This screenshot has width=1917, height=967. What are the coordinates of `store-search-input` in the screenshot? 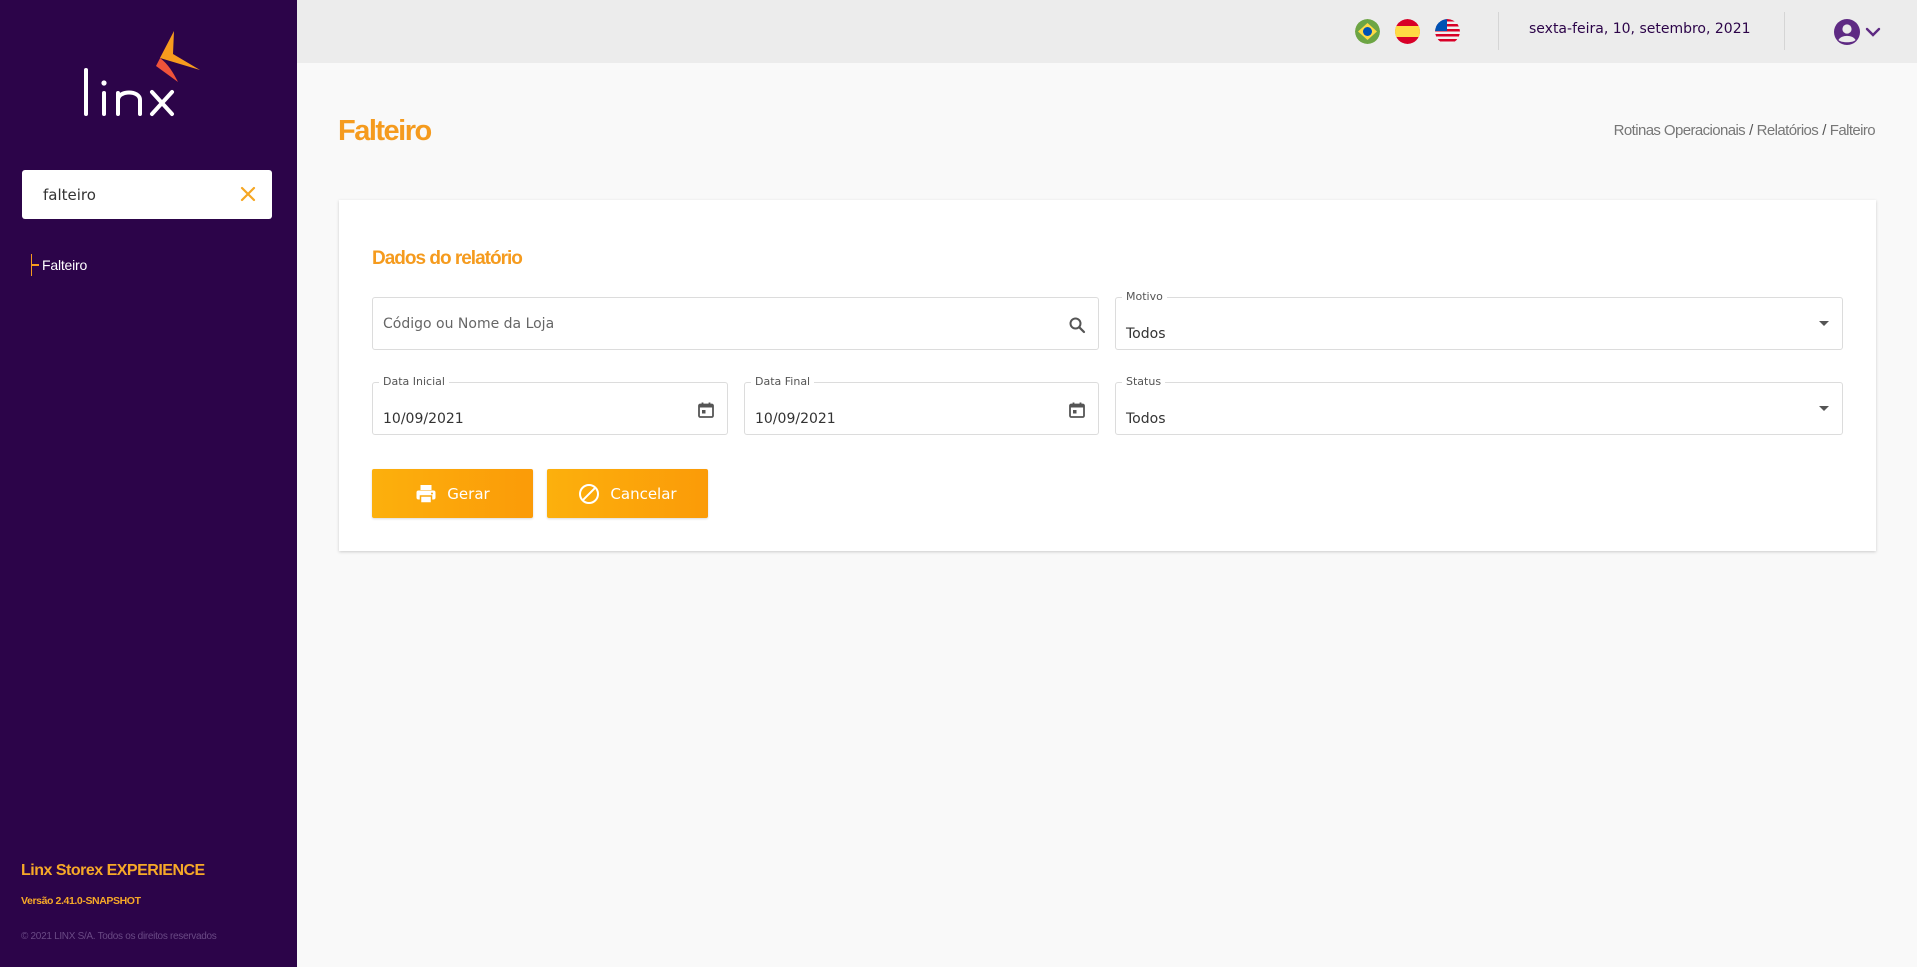 It's located at (735, 323).